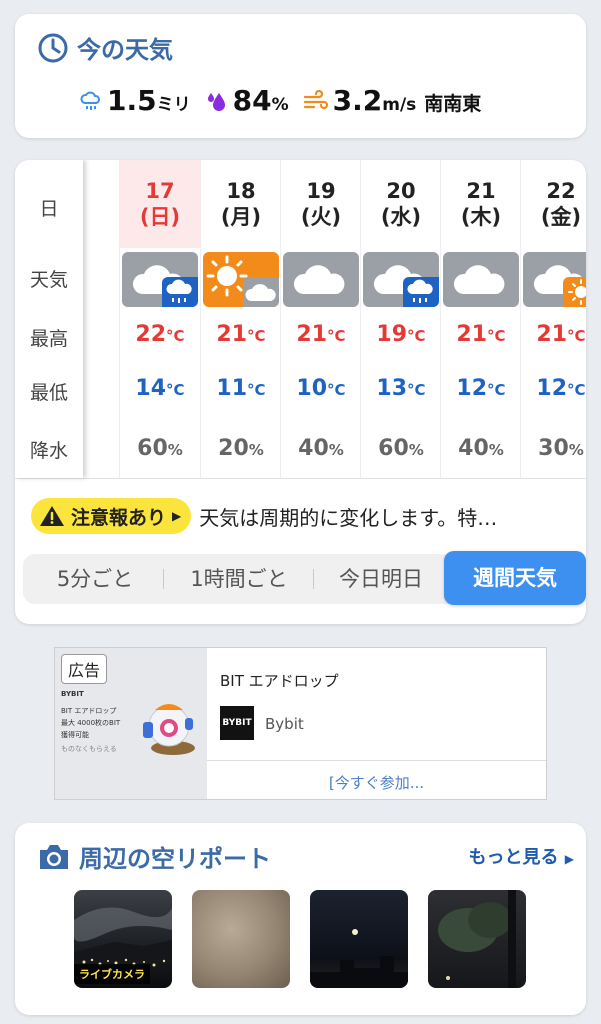 This screenshot has height=1024, width=601. I want to click on alert-label: 注意報あり, so click(119, 517).